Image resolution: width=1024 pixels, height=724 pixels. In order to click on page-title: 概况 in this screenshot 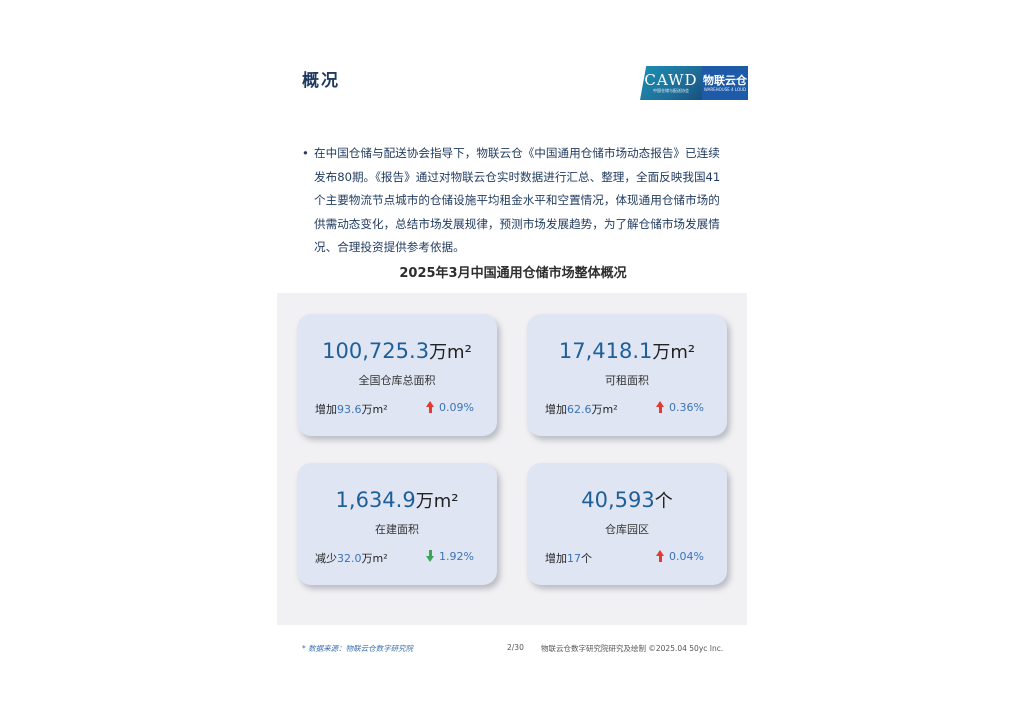, I will do `click(321, 81)`.